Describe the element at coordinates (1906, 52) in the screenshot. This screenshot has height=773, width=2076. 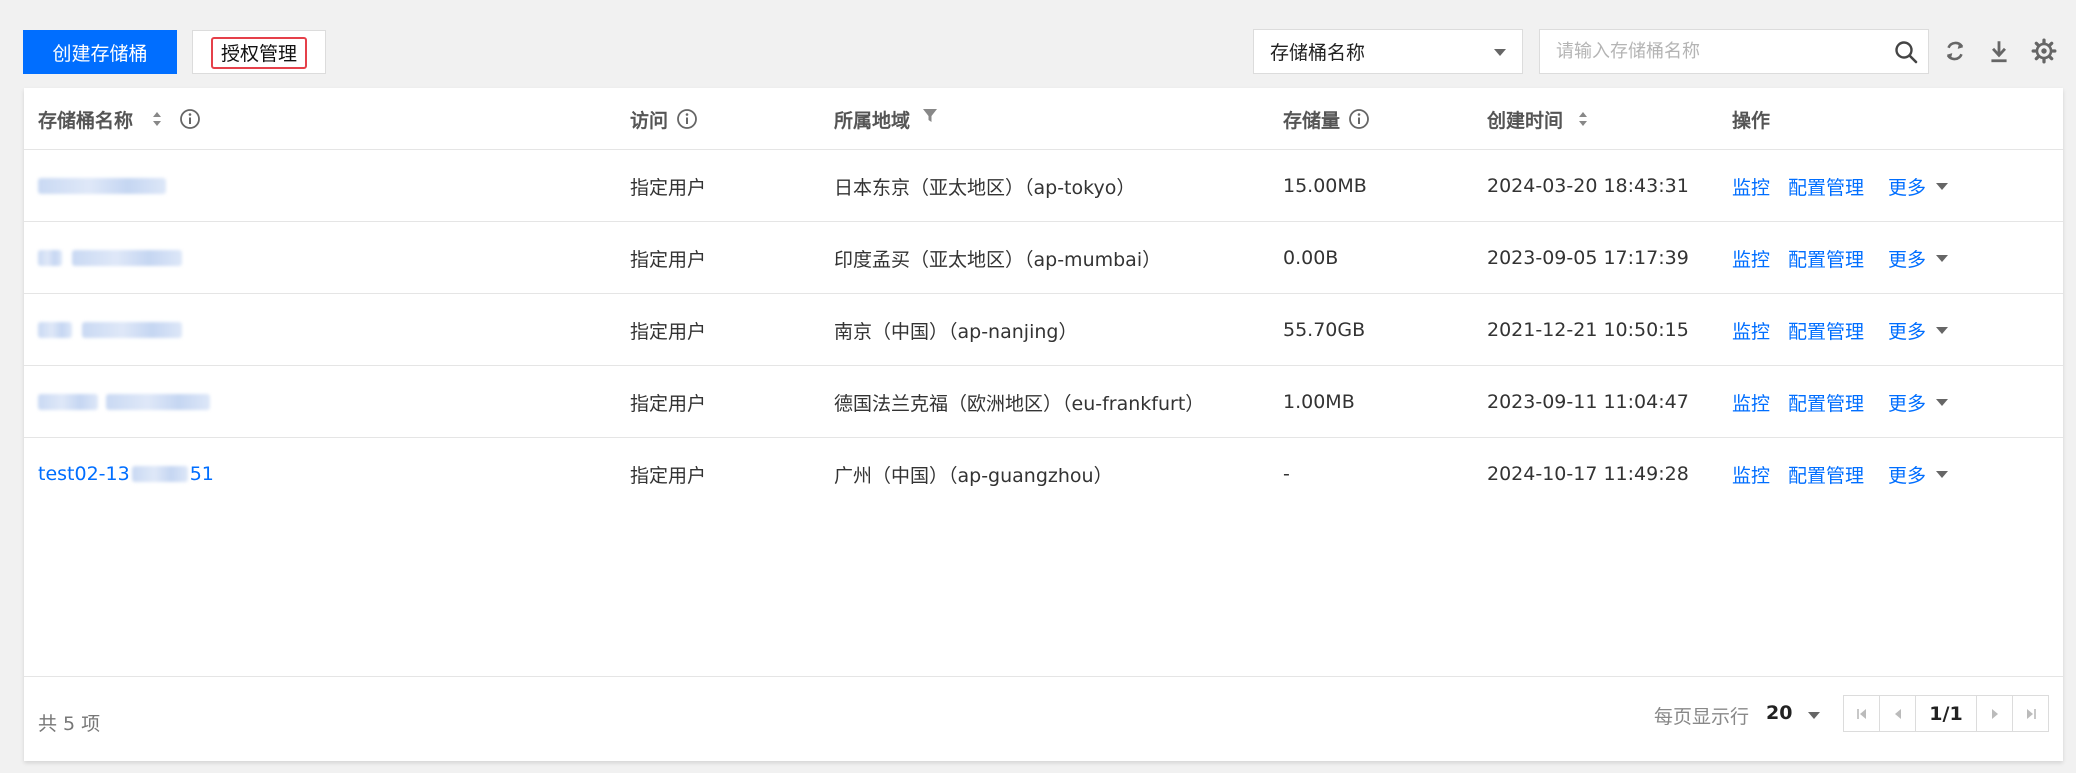
I see `search-icon` at that location.